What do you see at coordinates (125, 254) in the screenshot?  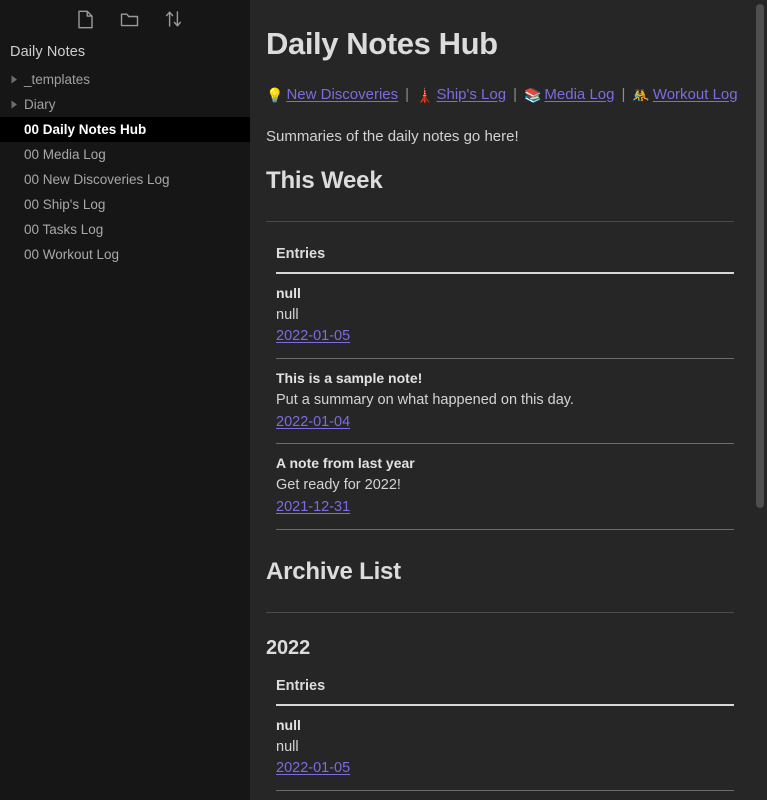 I see `sidebar-item-workout-log: 00 Workout Log` at bounding box center [125, 254].